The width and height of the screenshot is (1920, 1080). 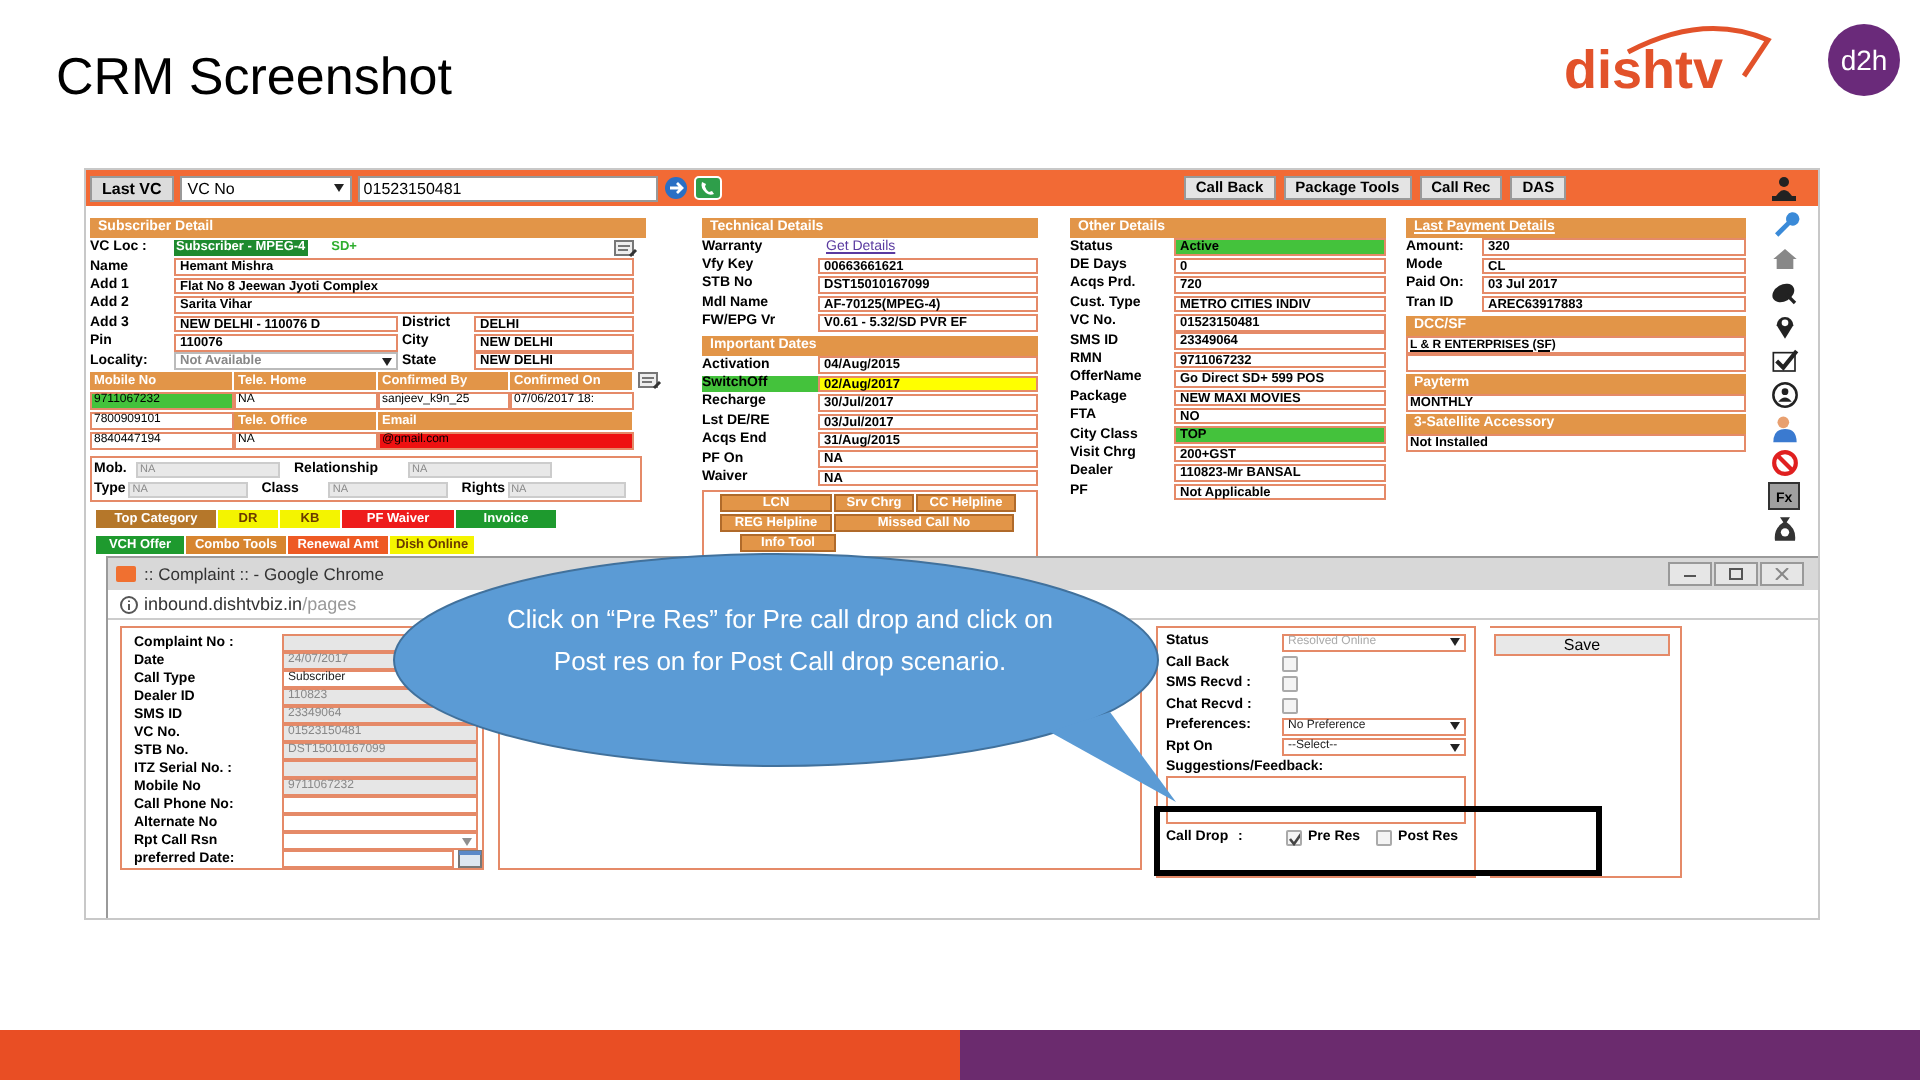 I want to click on minimize-button, so click(x=1690, y=574).